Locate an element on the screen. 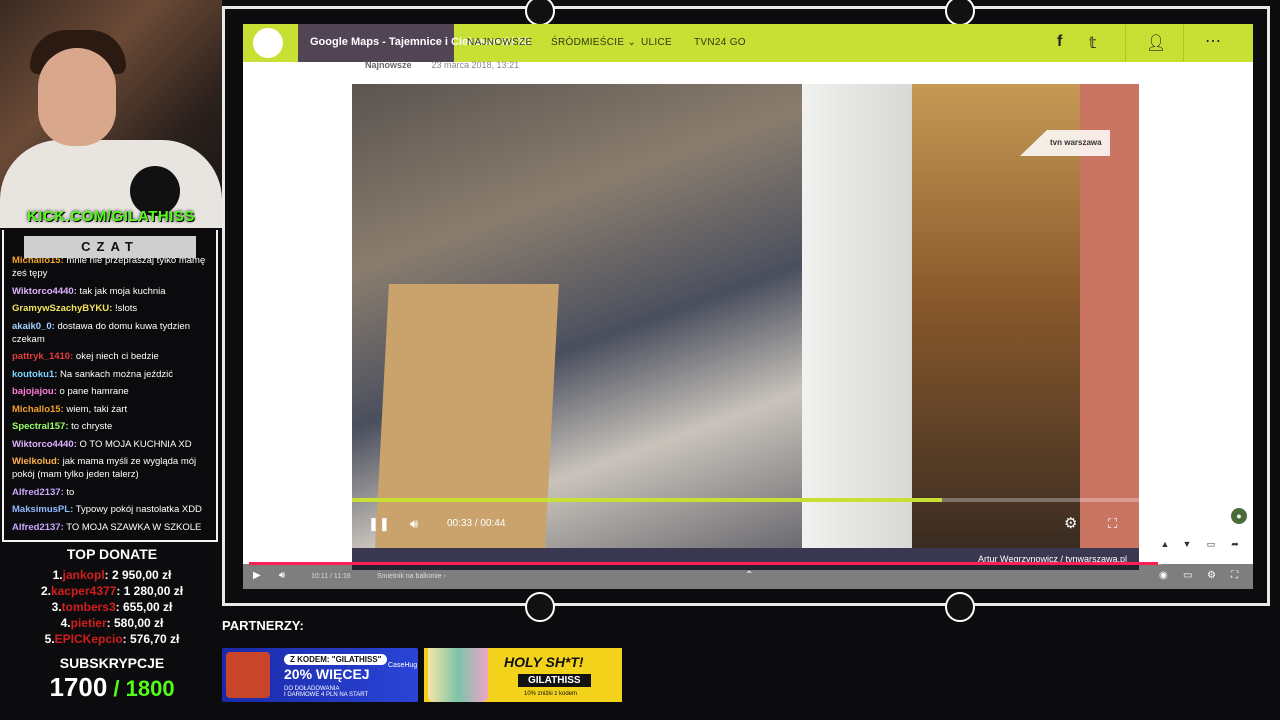 The width and height of the screenshot is (1280, 720). chevron-up-icon: ⌃ is located at coordinates (749, 575).